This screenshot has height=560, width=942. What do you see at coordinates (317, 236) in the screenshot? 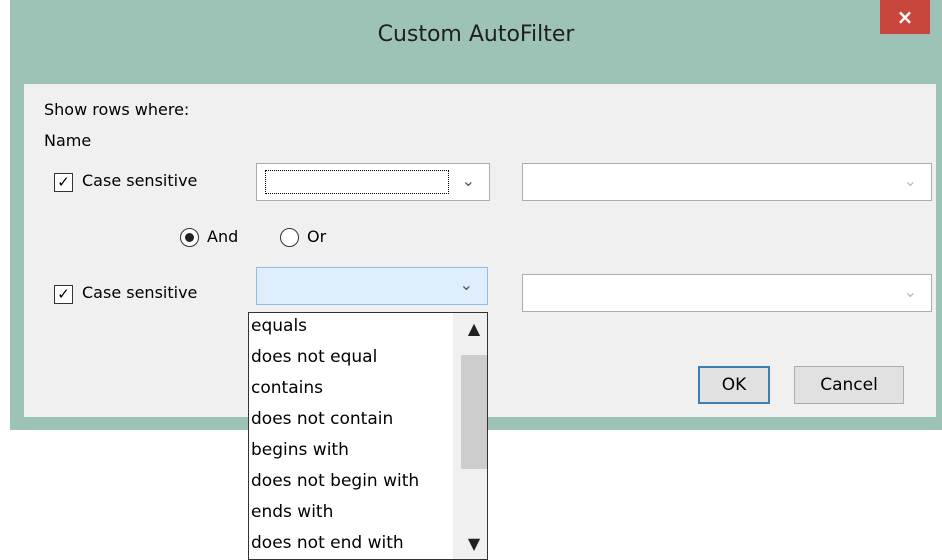
I see `or-label: Or` at bounding box center [317, 236].